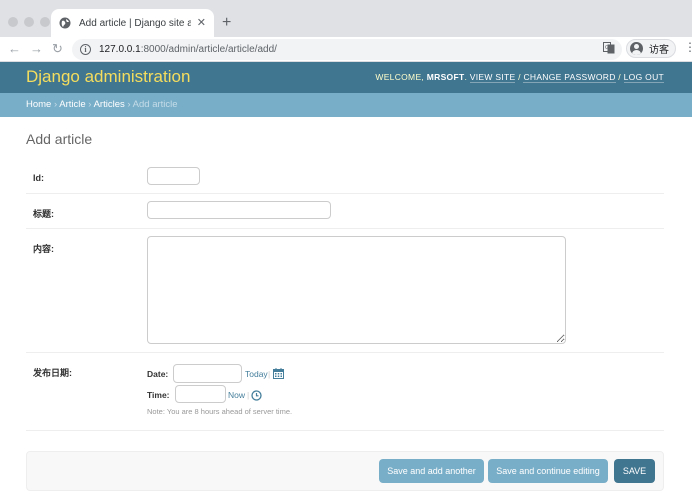 The image size is (692, 494). I want to click on globe-icon, so click(65, 23).